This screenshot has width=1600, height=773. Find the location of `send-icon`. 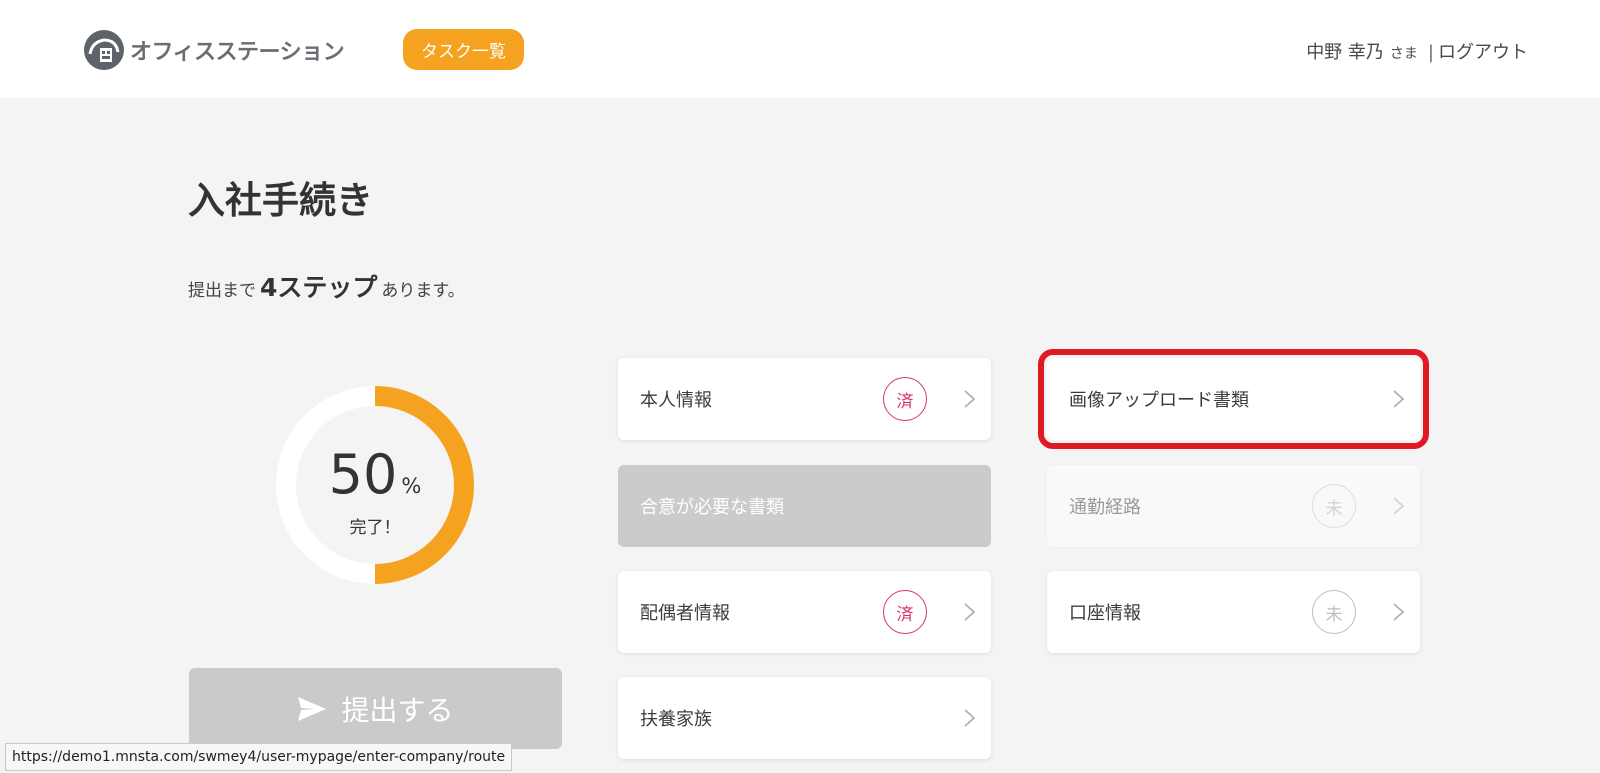

send-icon is located at coordinates (312, 708).